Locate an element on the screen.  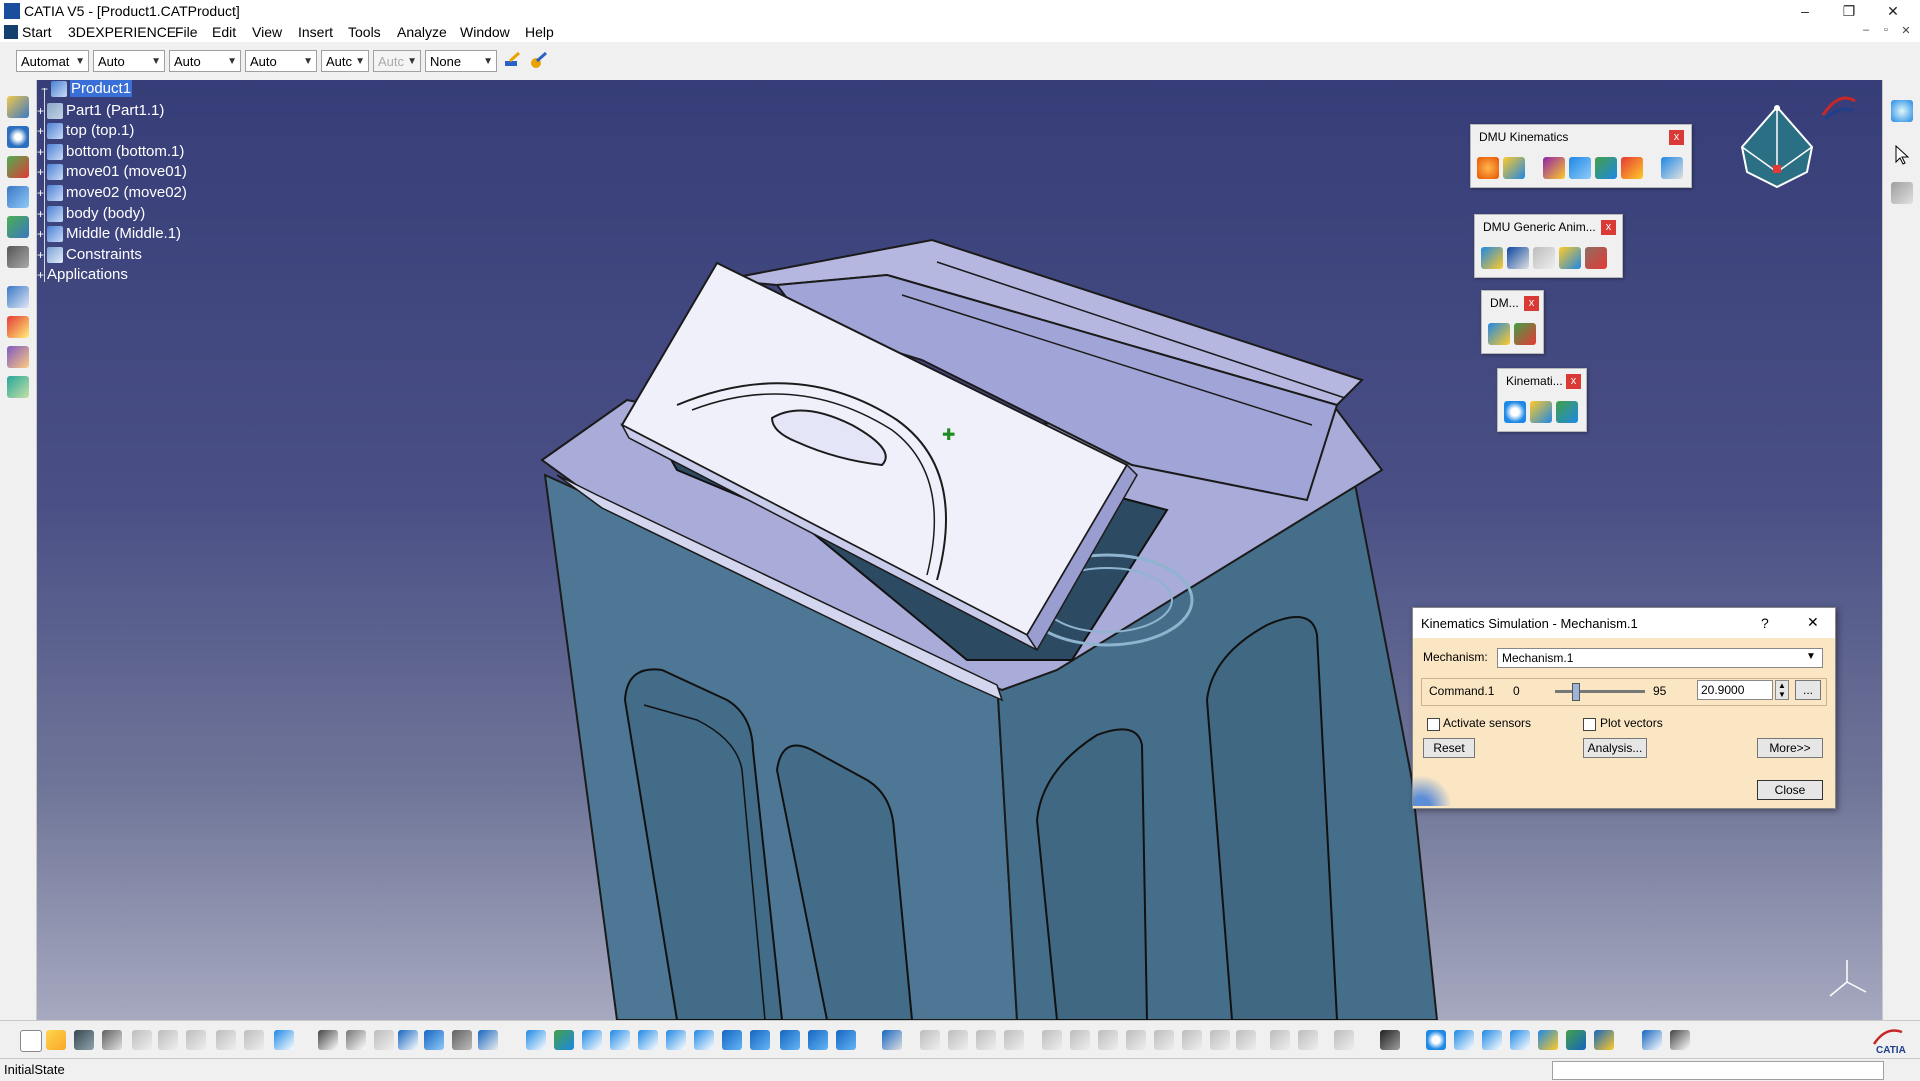
transparency-combo: Auto ▼ is located at coordinates (129, 61).